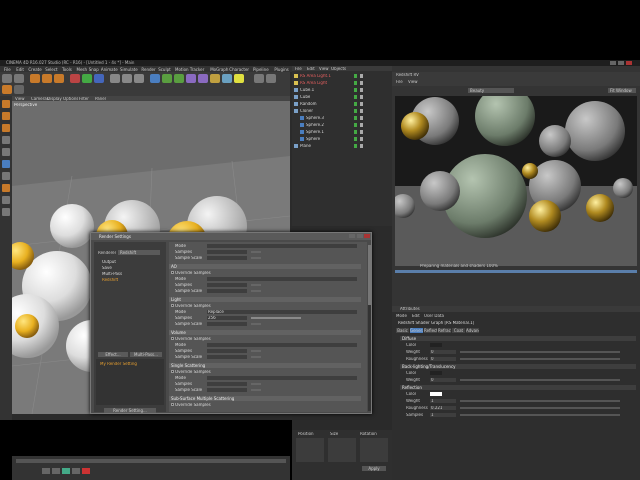  What do you see at coordinates (99, 78) in the screenshot?
I see `z-axis-icon` at bounding box center [99, 78].